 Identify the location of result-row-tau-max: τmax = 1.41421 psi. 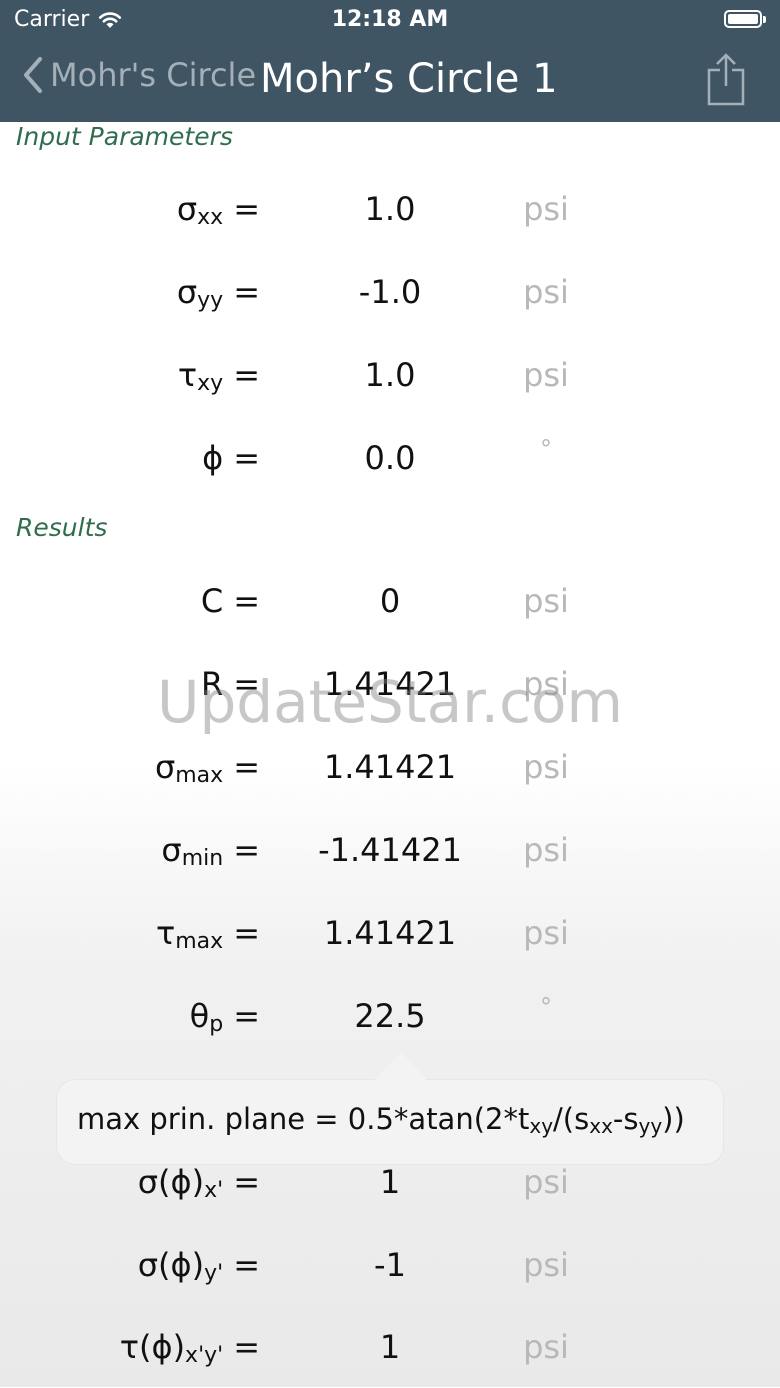
(390, 944).